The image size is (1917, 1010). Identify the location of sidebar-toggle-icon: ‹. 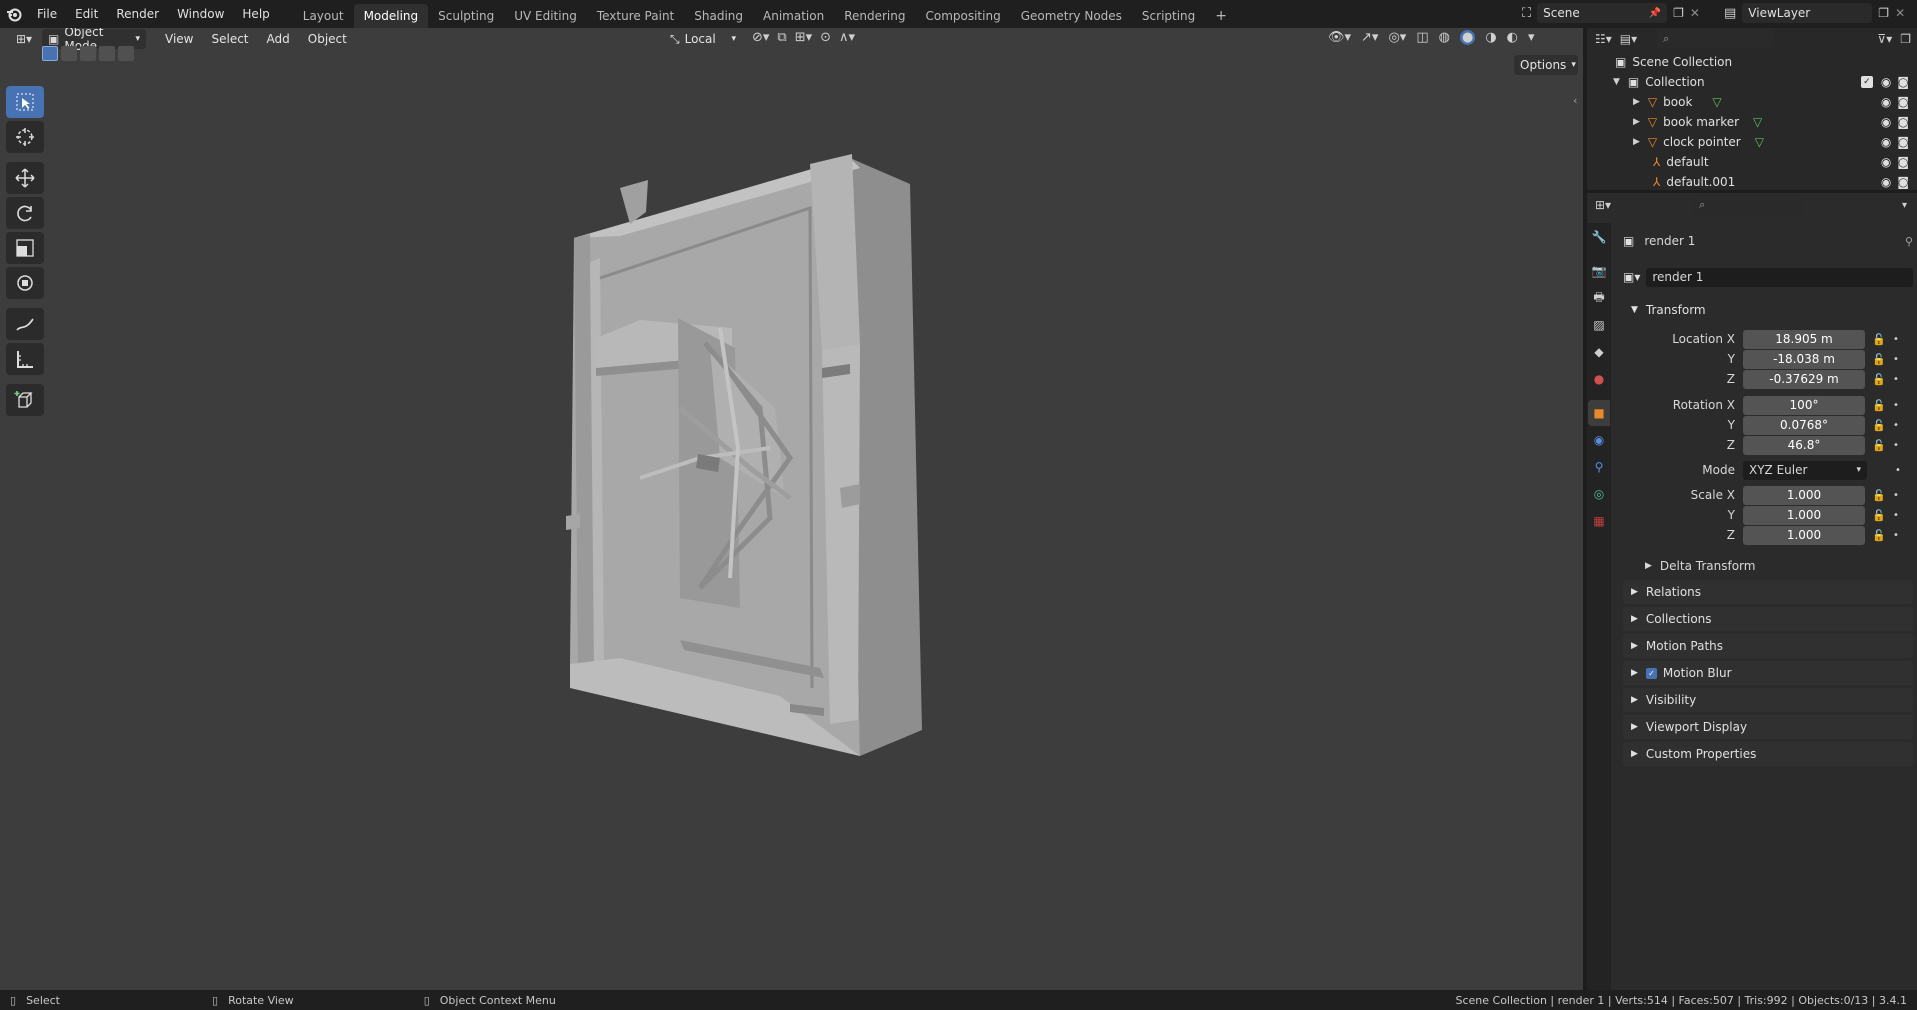
(1575, 100).